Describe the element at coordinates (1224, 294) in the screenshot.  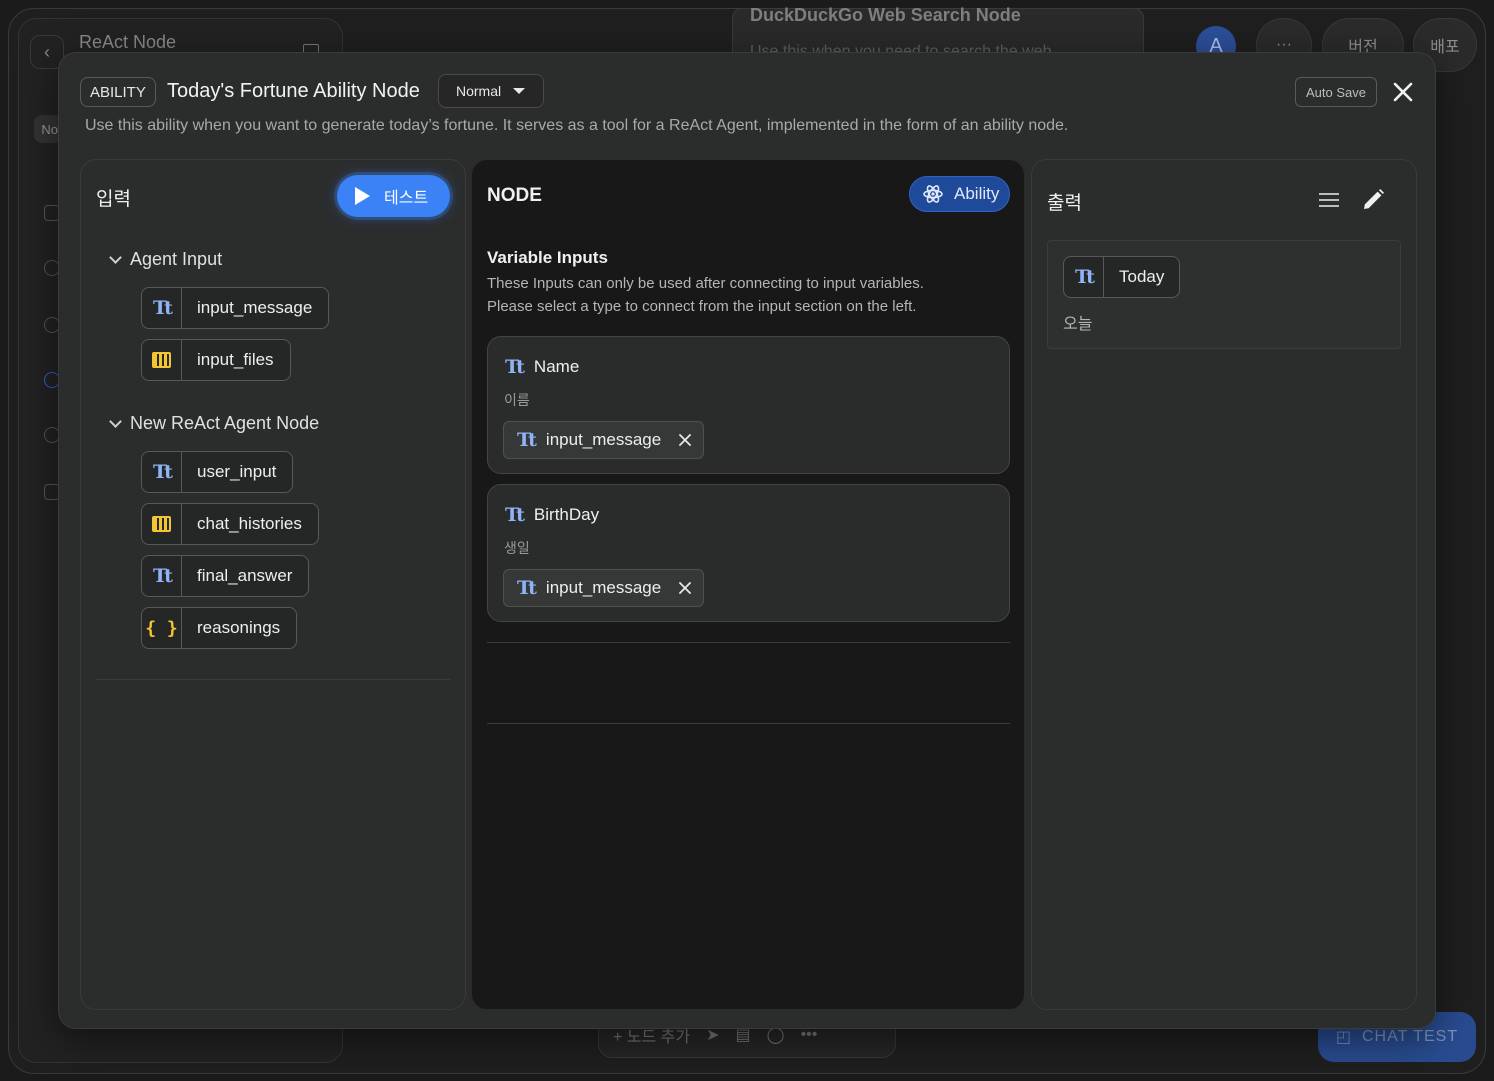
I see `output-item: Tt Today 오늘` at that location.